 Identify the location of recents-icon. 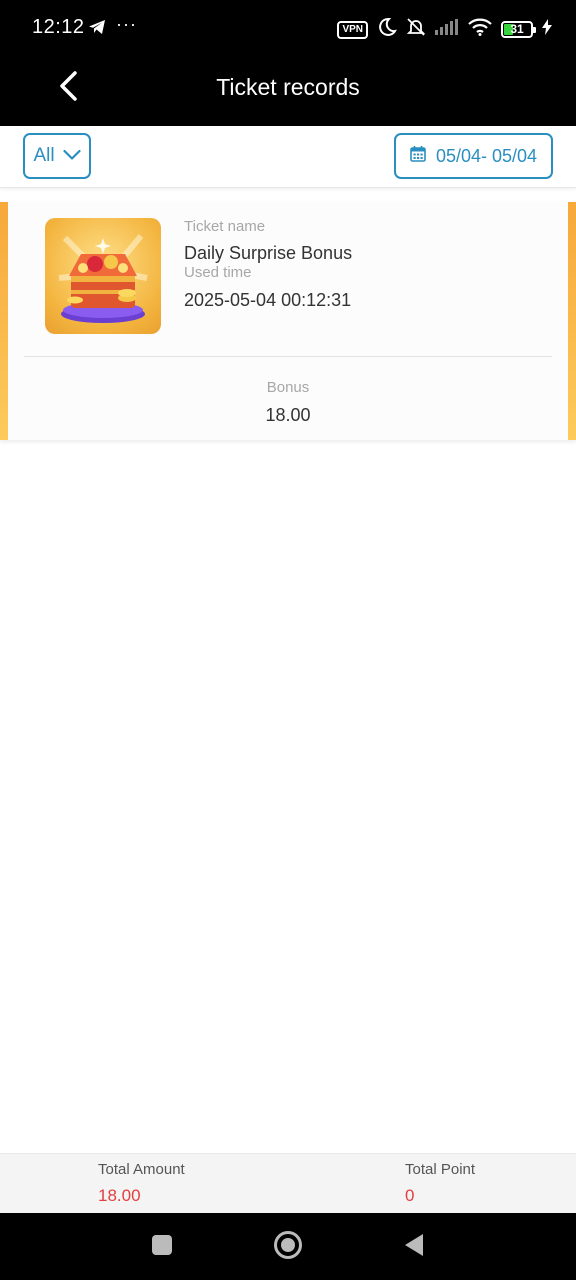
(162, 1247).